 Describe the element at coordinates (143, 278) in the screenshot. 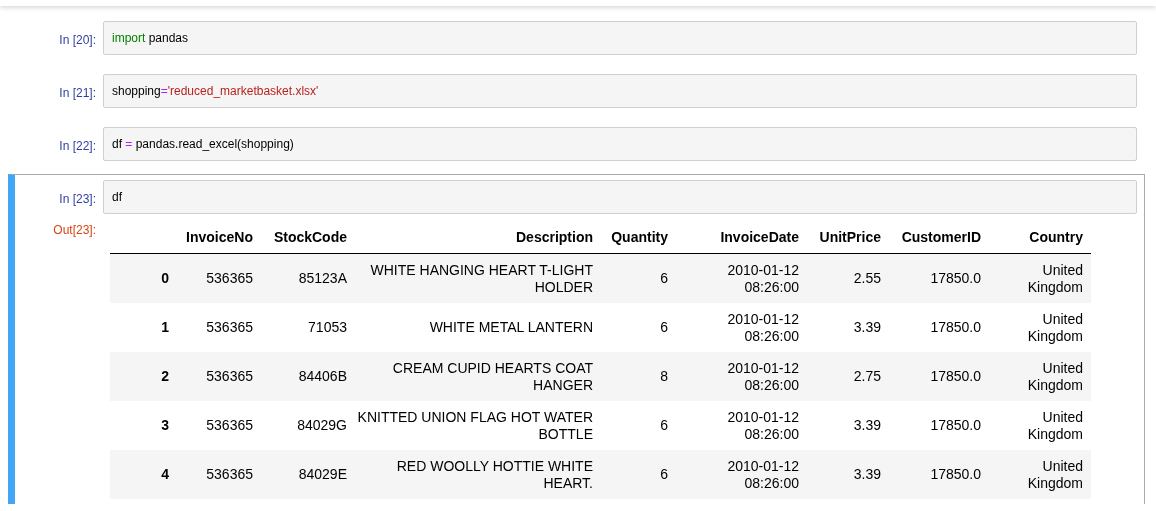

I see `row-index: 0` at that location.